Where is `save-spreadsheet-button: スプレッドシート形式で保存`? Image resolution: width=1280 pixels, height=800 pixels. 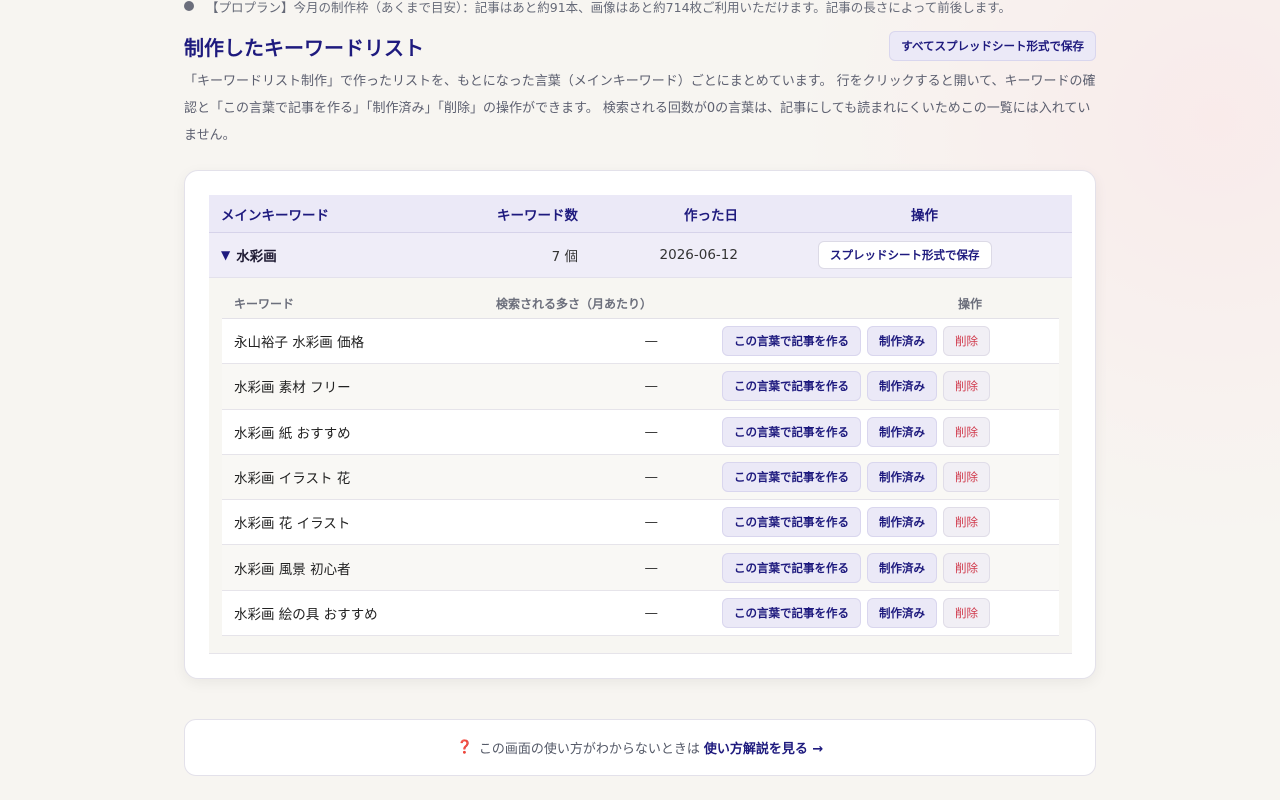
save-spreadsheet-button: スプレッドシート形式で保存 is located at coordinates (905, 255).